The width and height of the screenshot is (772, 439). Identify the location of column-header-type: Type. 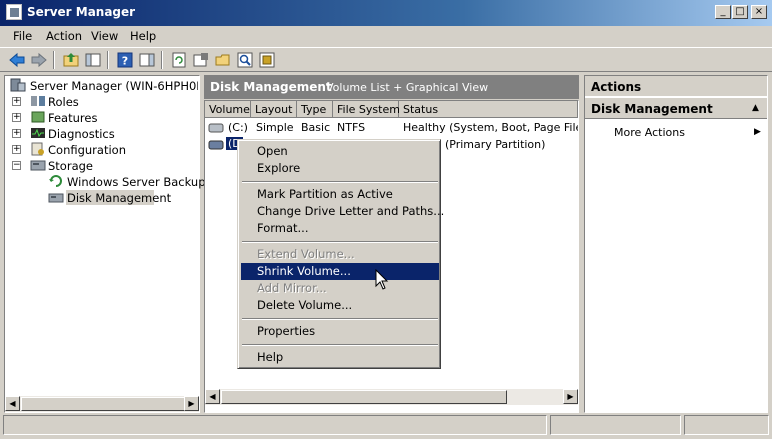
(315, 109).